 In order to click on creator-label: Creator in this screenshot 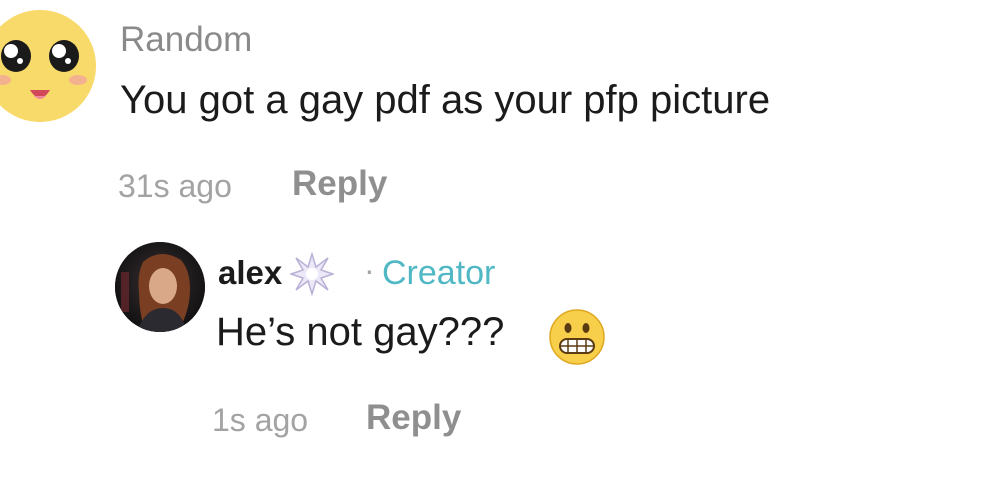, I will do `click(439, 273)`.